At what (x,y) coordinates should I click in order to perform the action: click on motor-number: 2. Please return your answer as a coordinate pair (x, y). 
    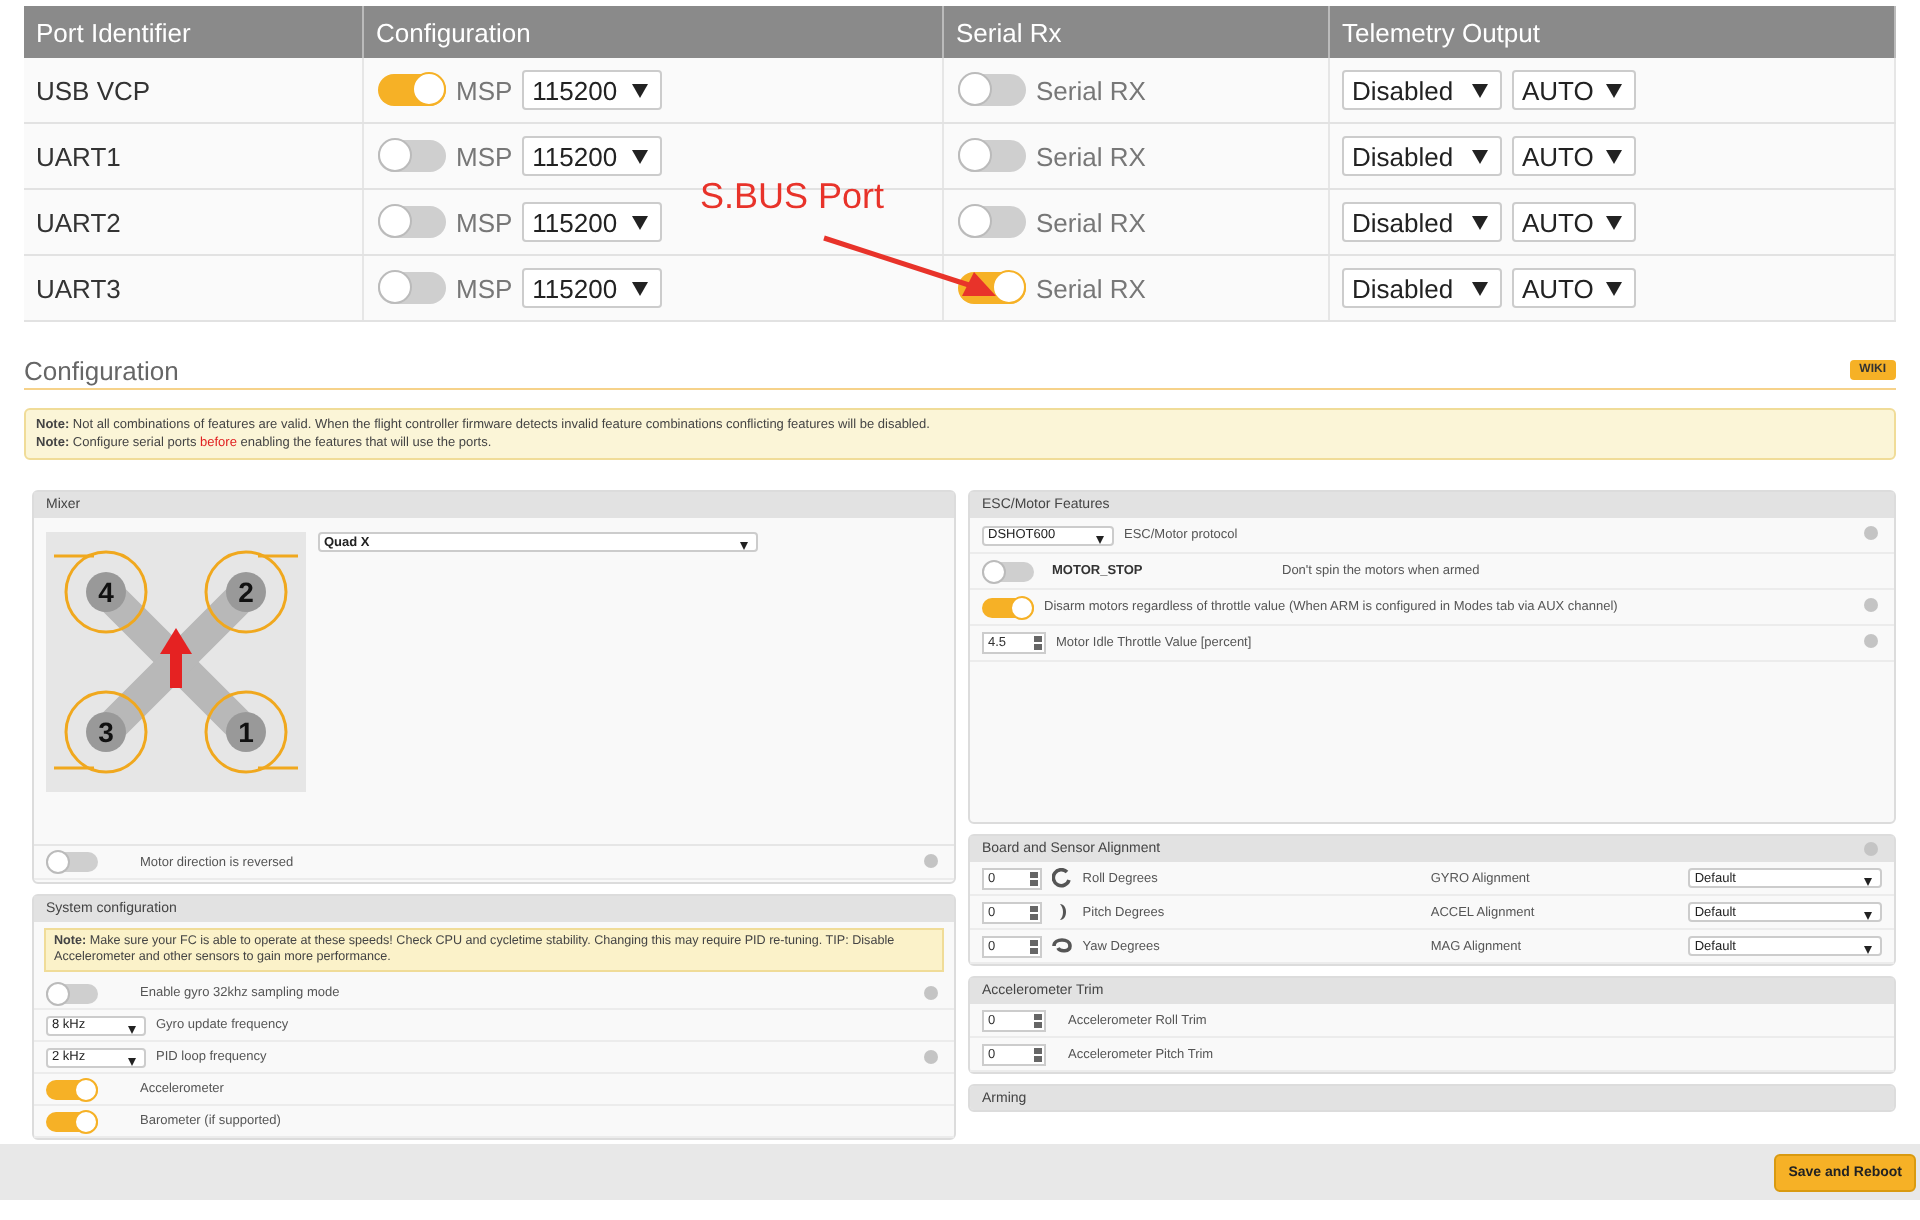
    Looking at the image, I should click on (246, 592).